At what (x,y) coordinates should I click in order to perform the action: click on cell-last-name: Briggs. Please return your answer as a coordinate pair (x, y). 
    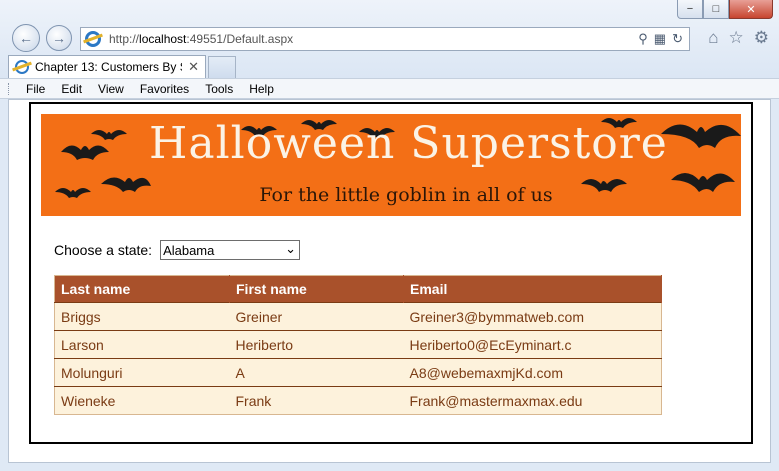
    Looking at the image, I should click on (142, 316).